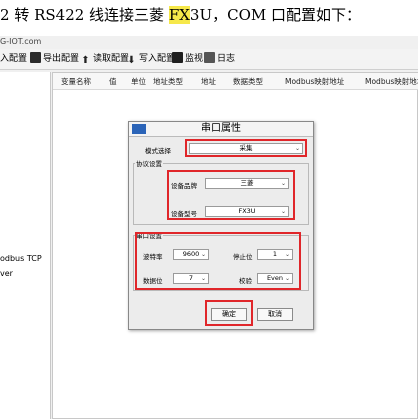 The width and height of the screenshot is (418, 419). I want to click on log-icon, so click(209, 57).